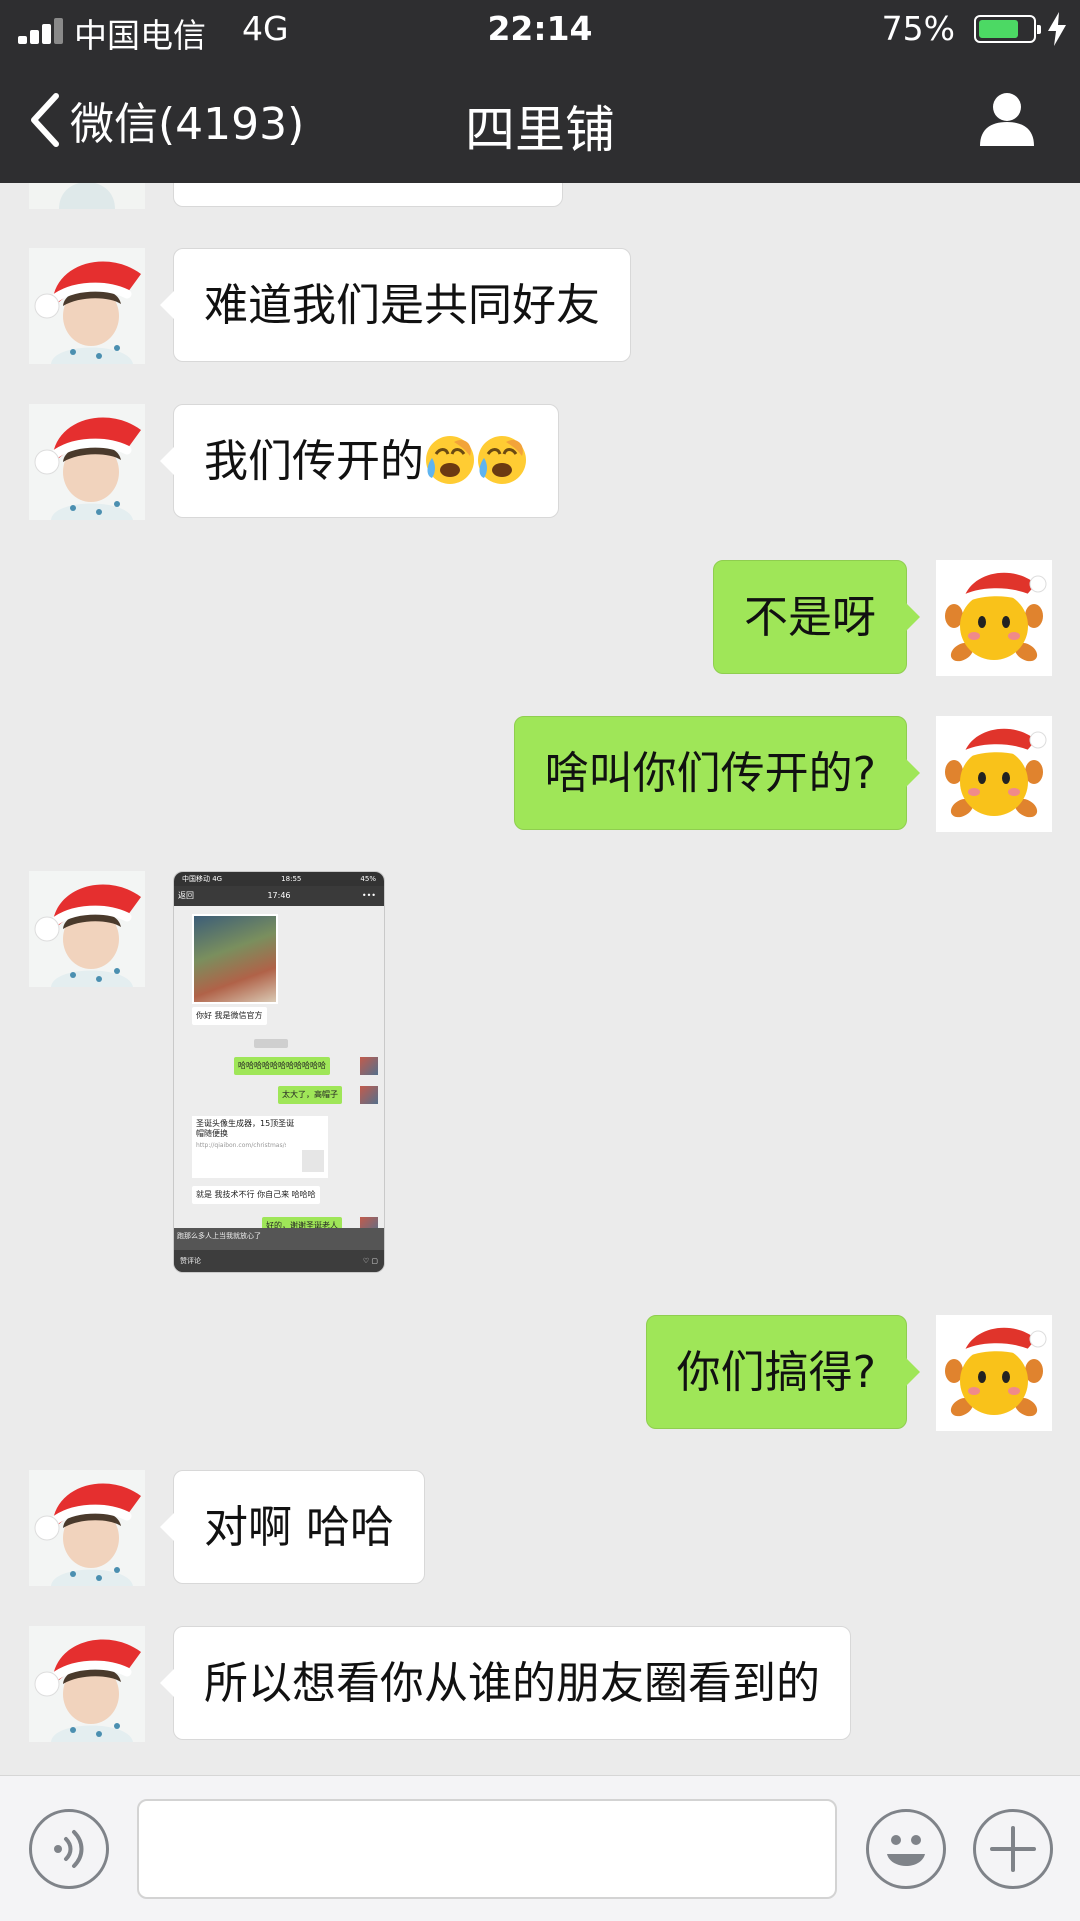  What do you see at coordinates (1007, 29) in the screenshot?
I see `battery-icon` at bounding box center [1007, 29].